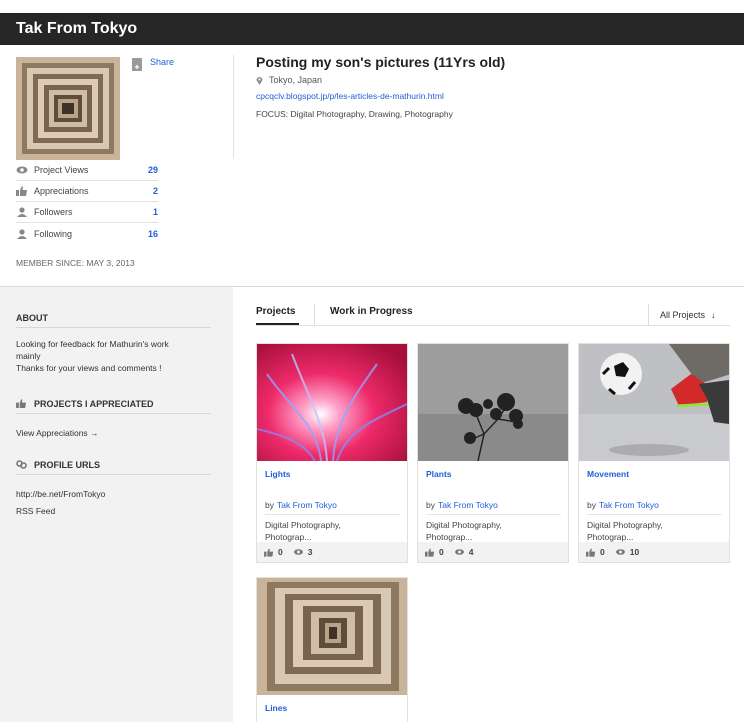  I want to click on view-appreciations-link: View Appreciations →, so click(57, 433).